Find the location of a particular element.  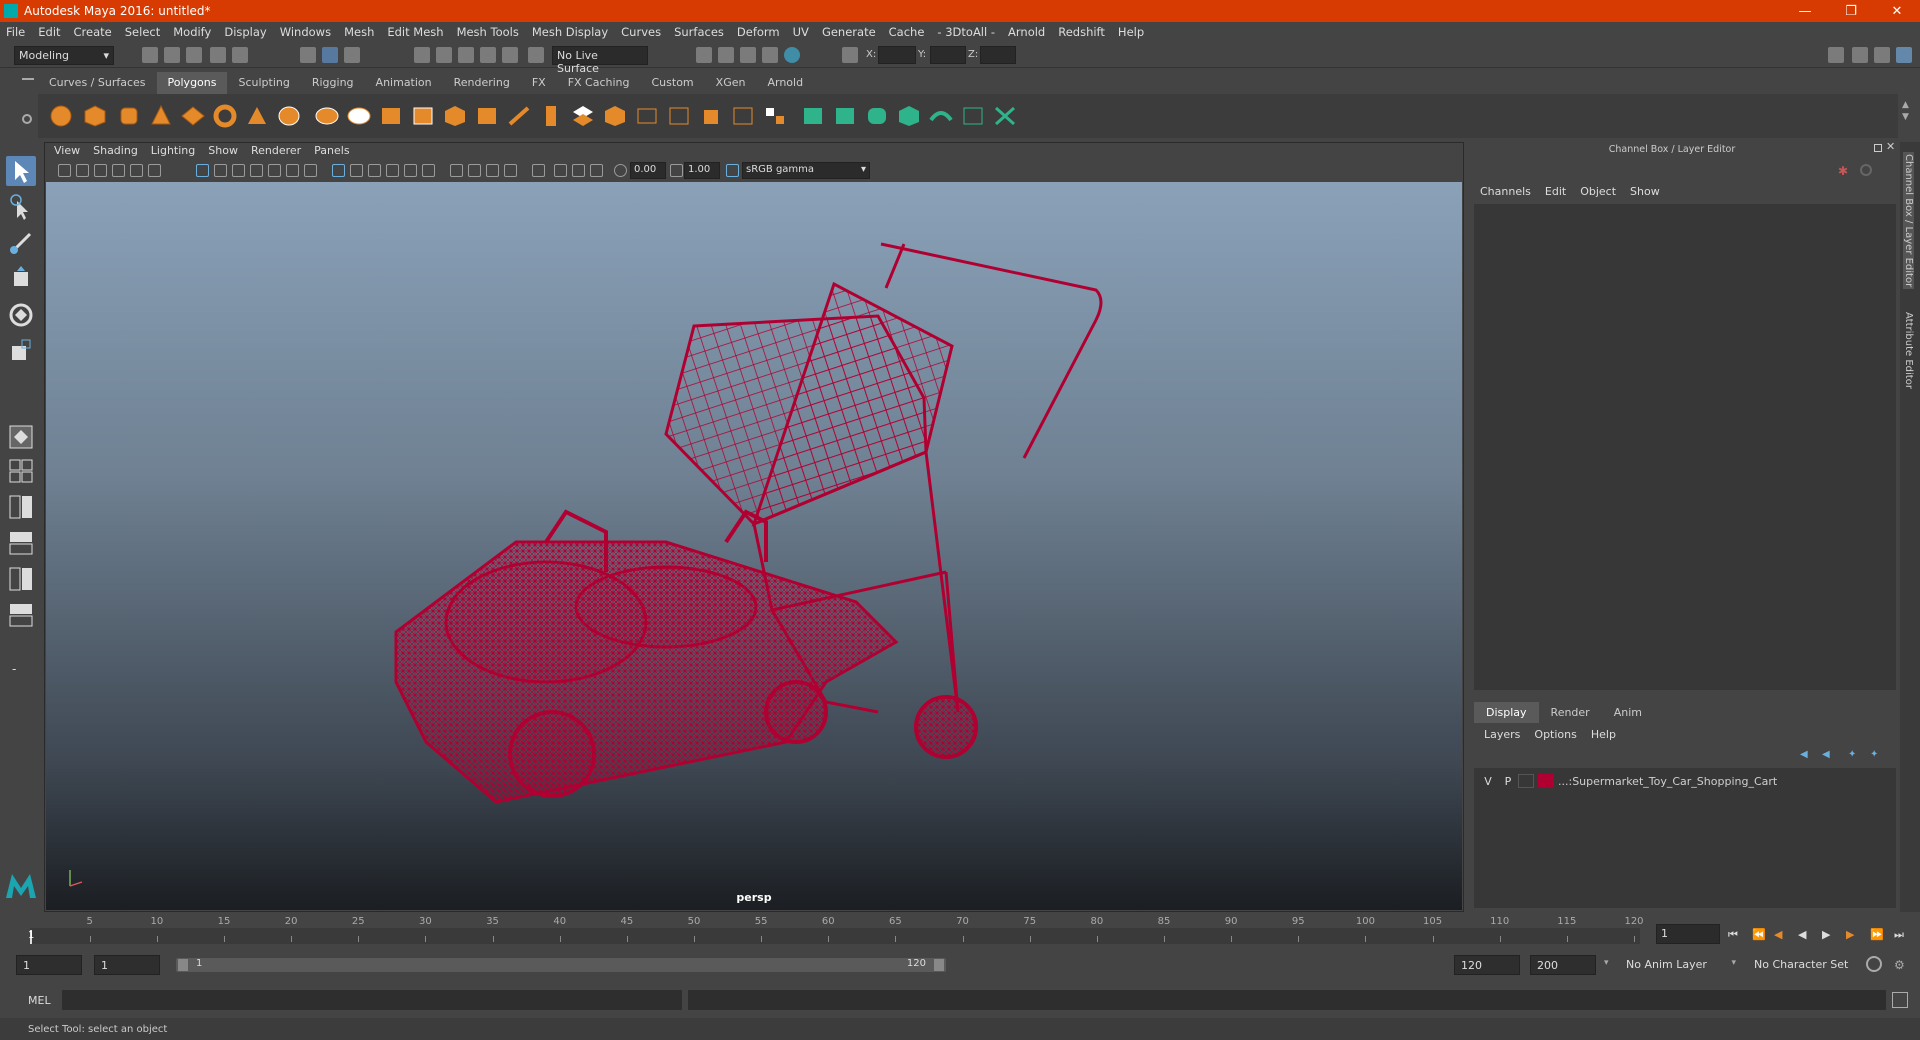

save-scene-icon is located at coordinates (194, 55).